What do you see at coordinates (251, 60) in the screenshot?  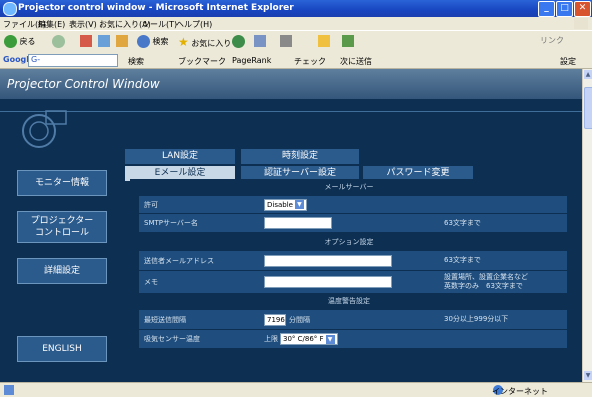 I see `pagerank-button: PageRank` at bounding box center [251, 60].